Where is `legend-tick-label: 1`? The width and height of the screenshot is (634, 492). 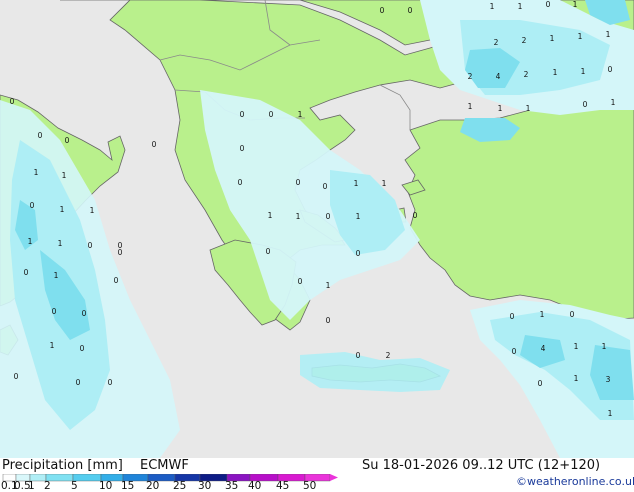
legend-tick-label: 1 is located at coordinates (31, 486).